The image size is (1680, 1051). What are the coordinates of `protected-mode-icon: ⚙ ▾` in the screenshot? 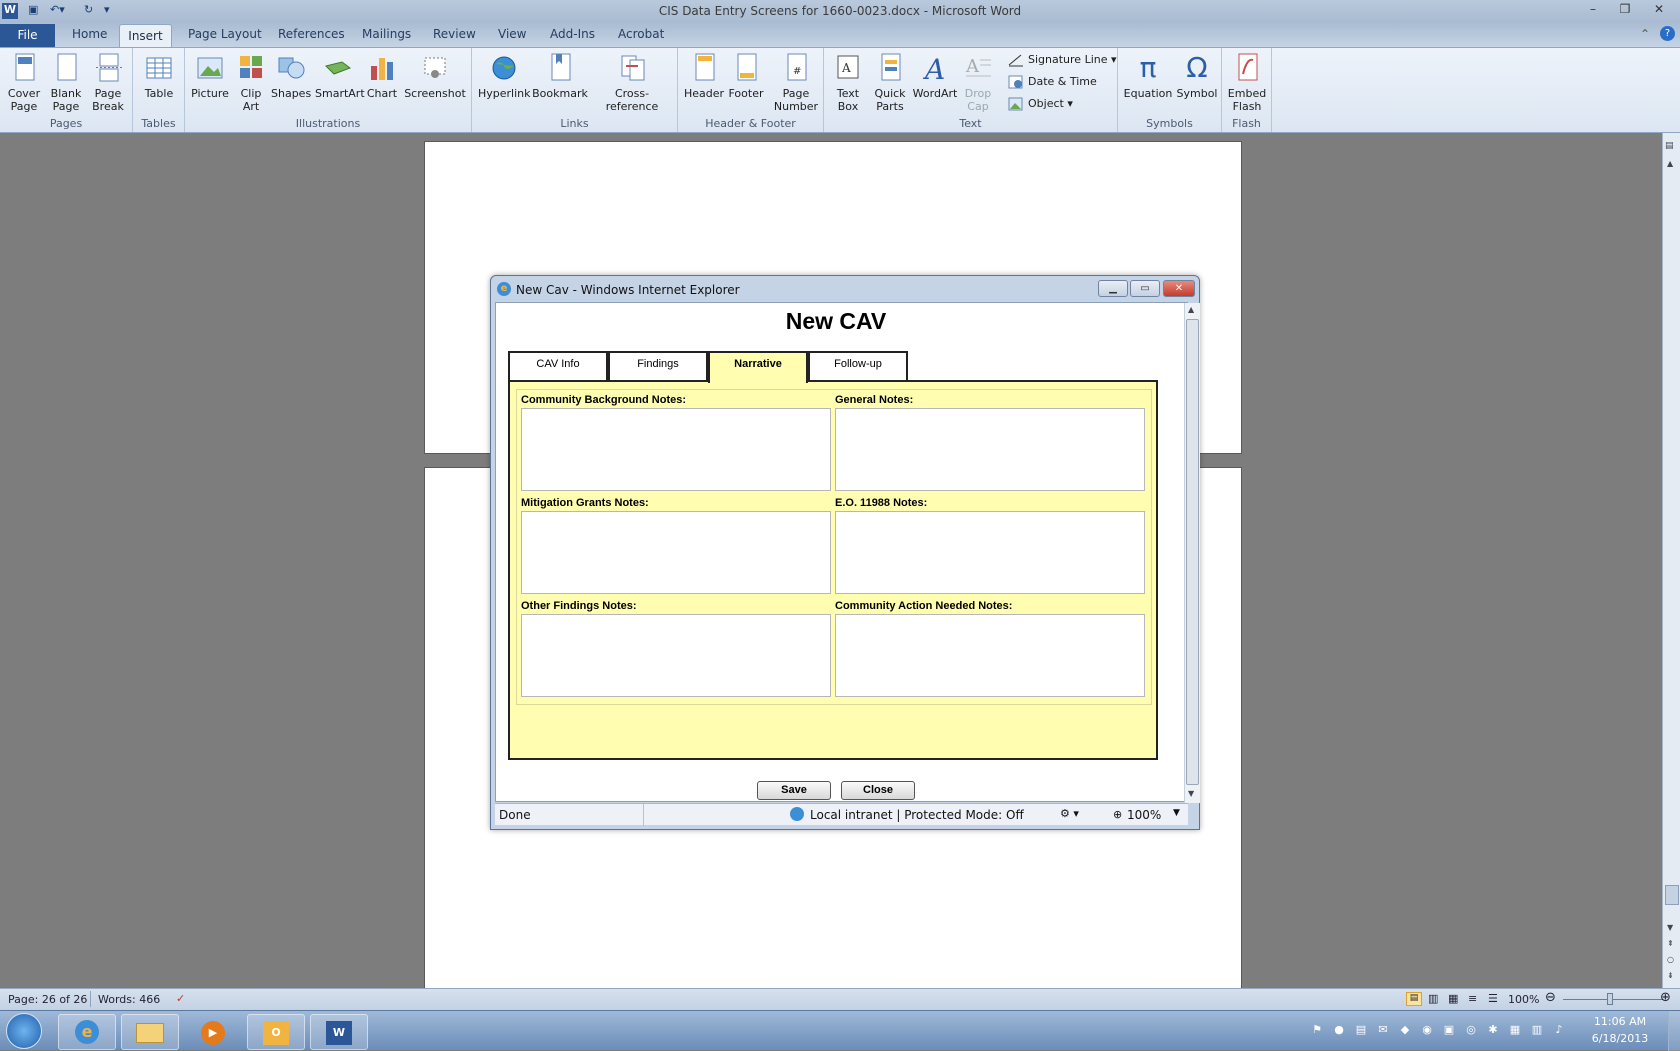 It's located at (1069, 813).